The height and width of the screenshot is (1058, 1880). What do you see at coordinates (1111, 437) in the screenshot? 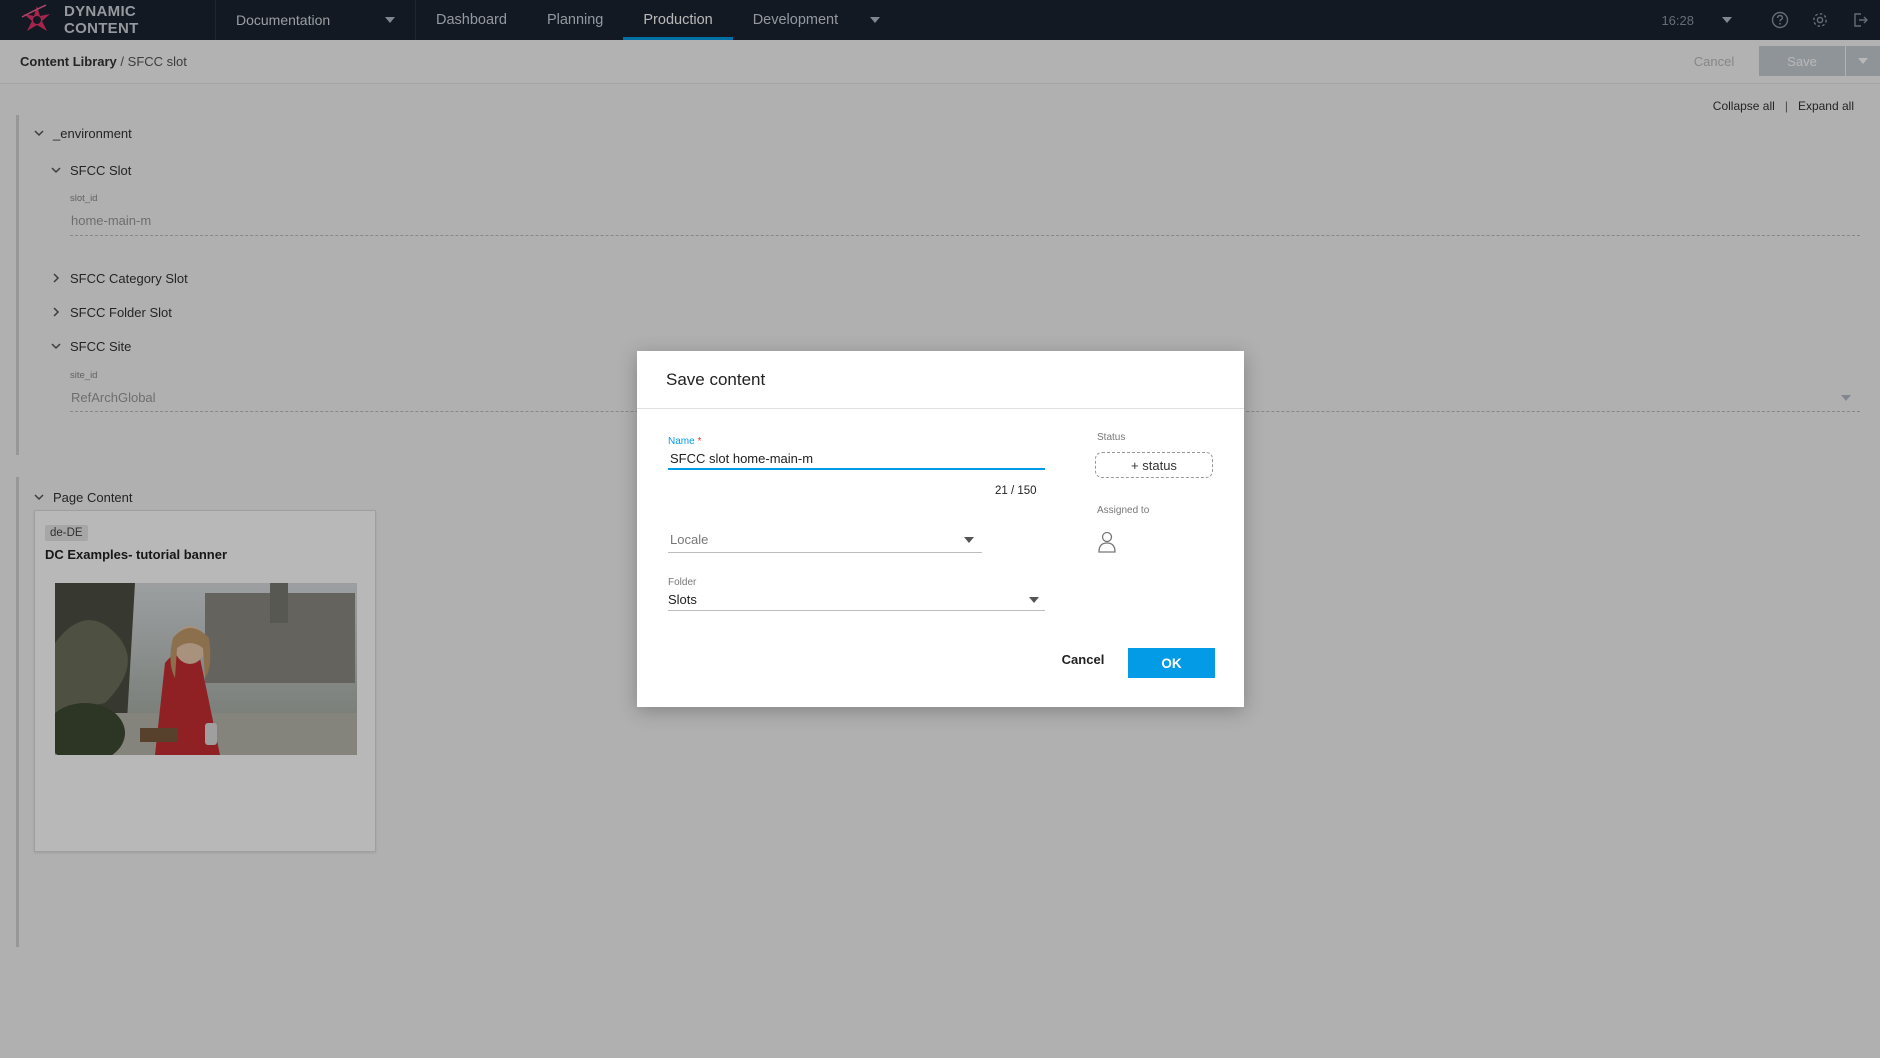
I see `status-label: Status` at bounding box center [1111, 437].